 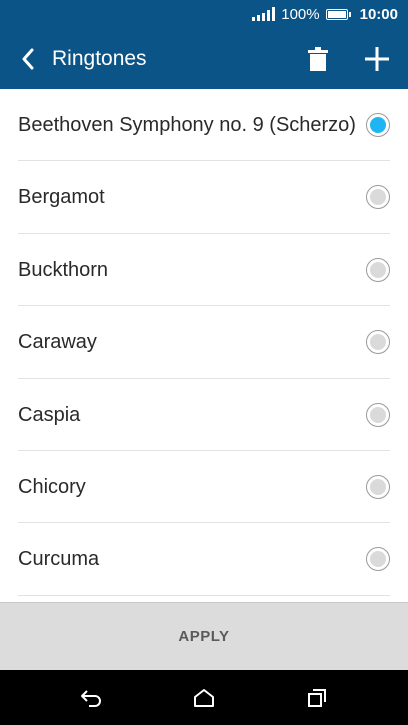 I want to click on chevron-left-icon, so click(x=28, y=59).